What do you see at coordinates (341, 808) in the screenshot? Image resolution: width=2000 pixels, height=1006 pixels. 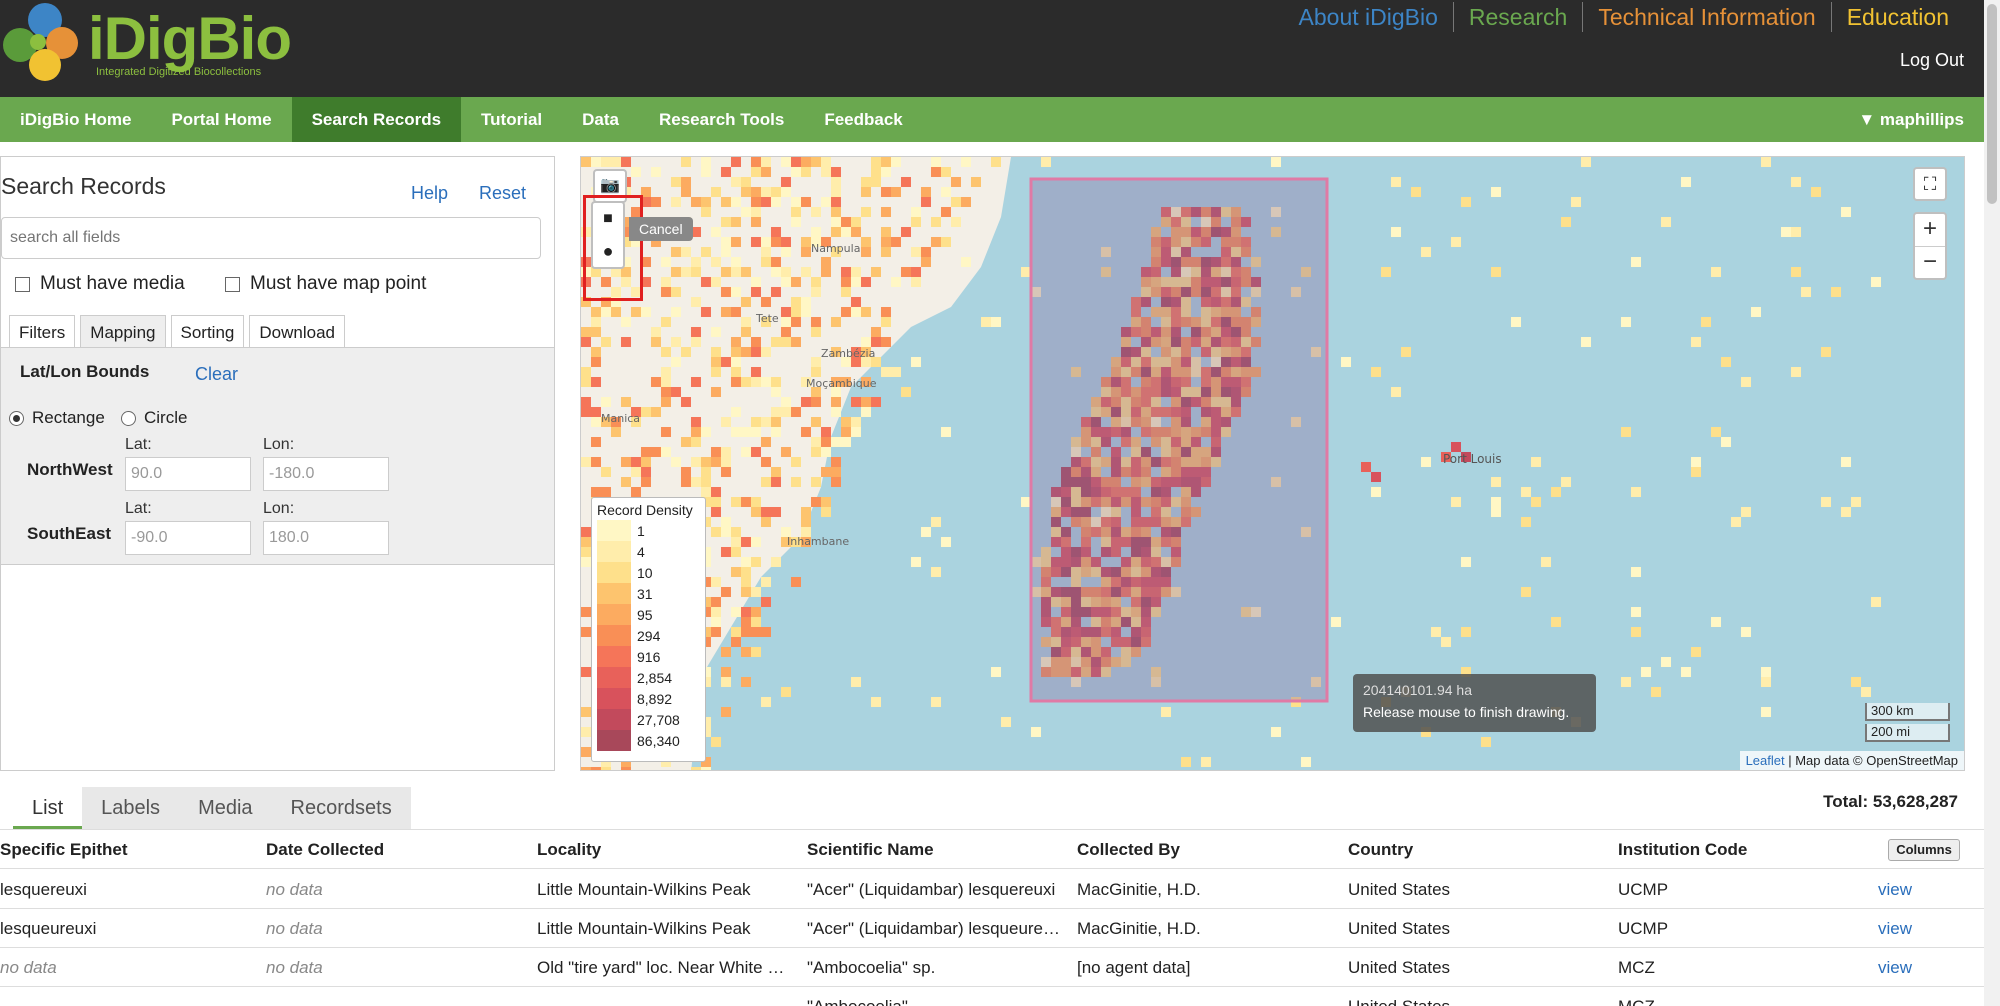 I see `tab-recordsets: Recordsets` at bounding box center [341, 808].